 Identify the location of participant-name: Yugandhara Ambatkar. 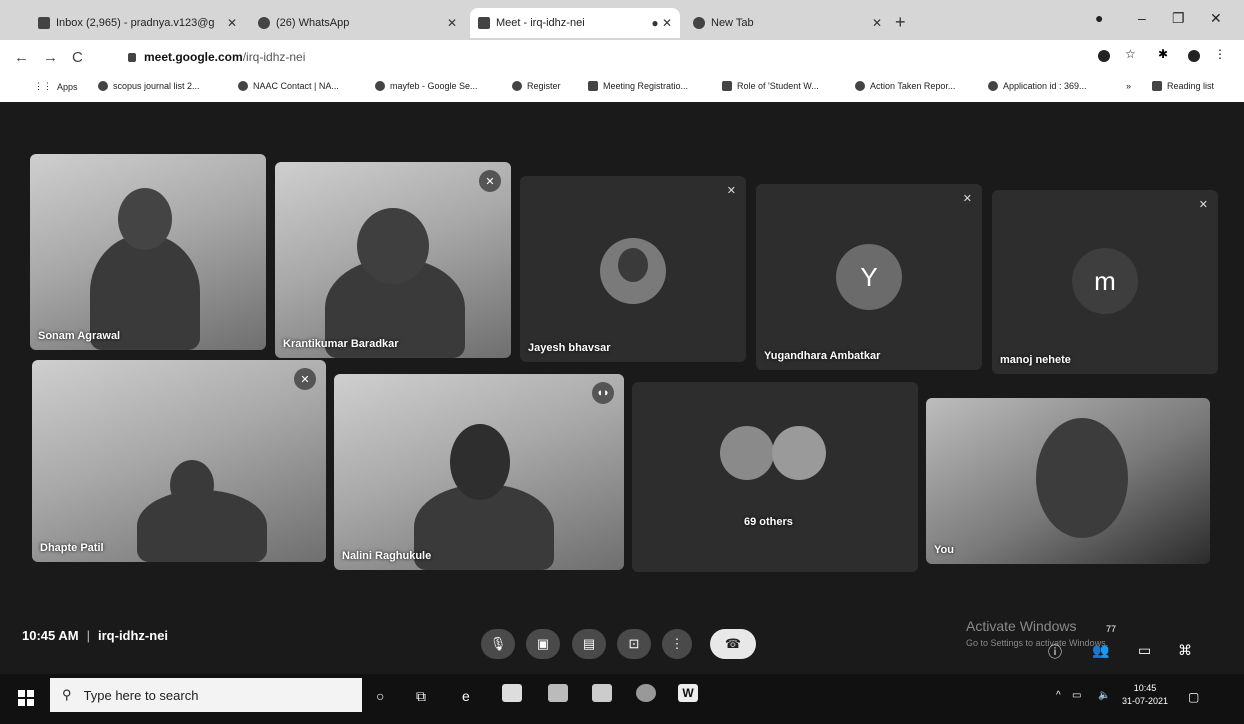
(822, 356).